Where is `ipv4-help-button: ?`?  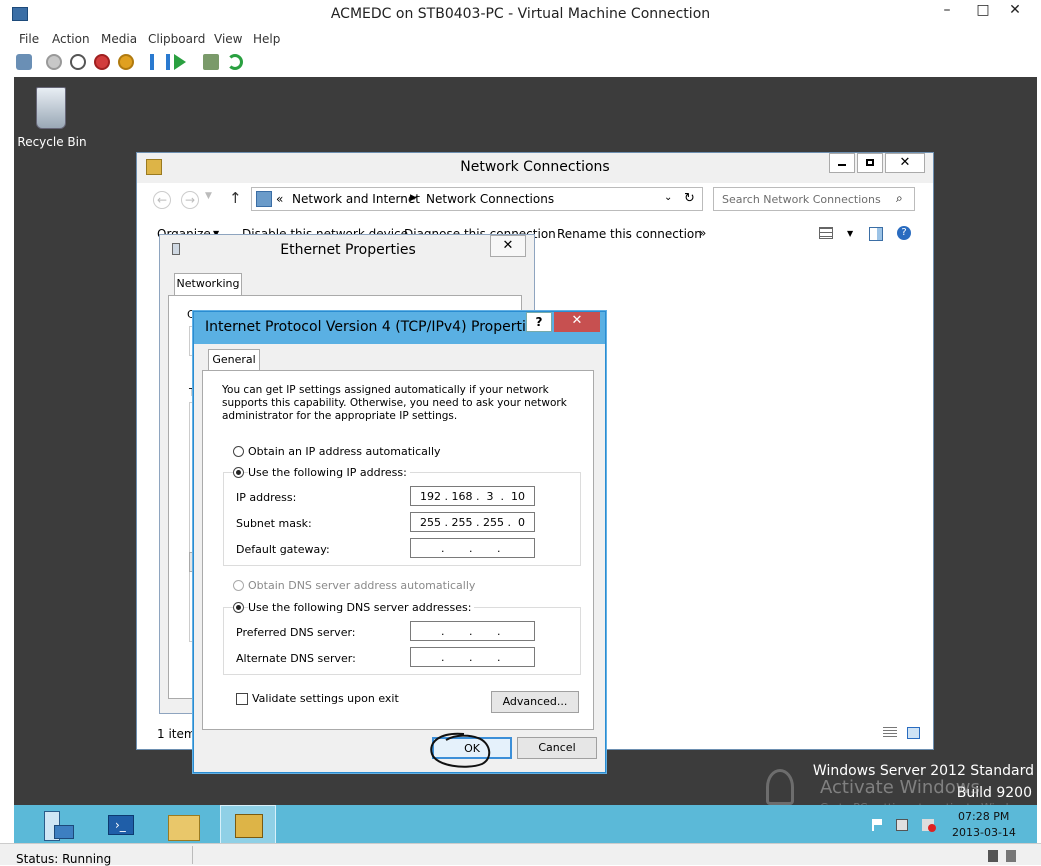 ipv4-help-button: ? is located at coordinates (539, 322).